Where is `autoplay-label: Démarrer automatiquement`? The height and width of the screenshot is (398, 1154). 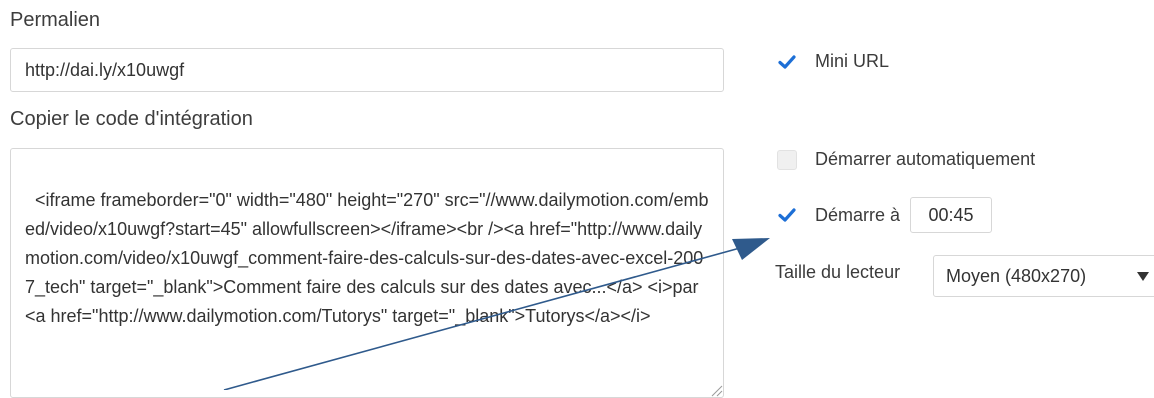 autoplay-label: Démarrer automatiquement is located at coordinates (925, 159).